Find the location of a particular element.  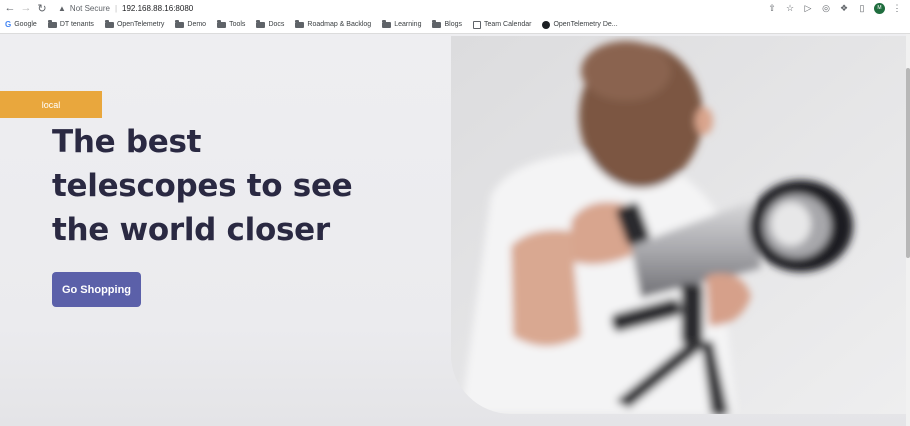

address-bar: ▲ Not Secure | 192.168.88.16:8080 is located at coordinates (125, 8).